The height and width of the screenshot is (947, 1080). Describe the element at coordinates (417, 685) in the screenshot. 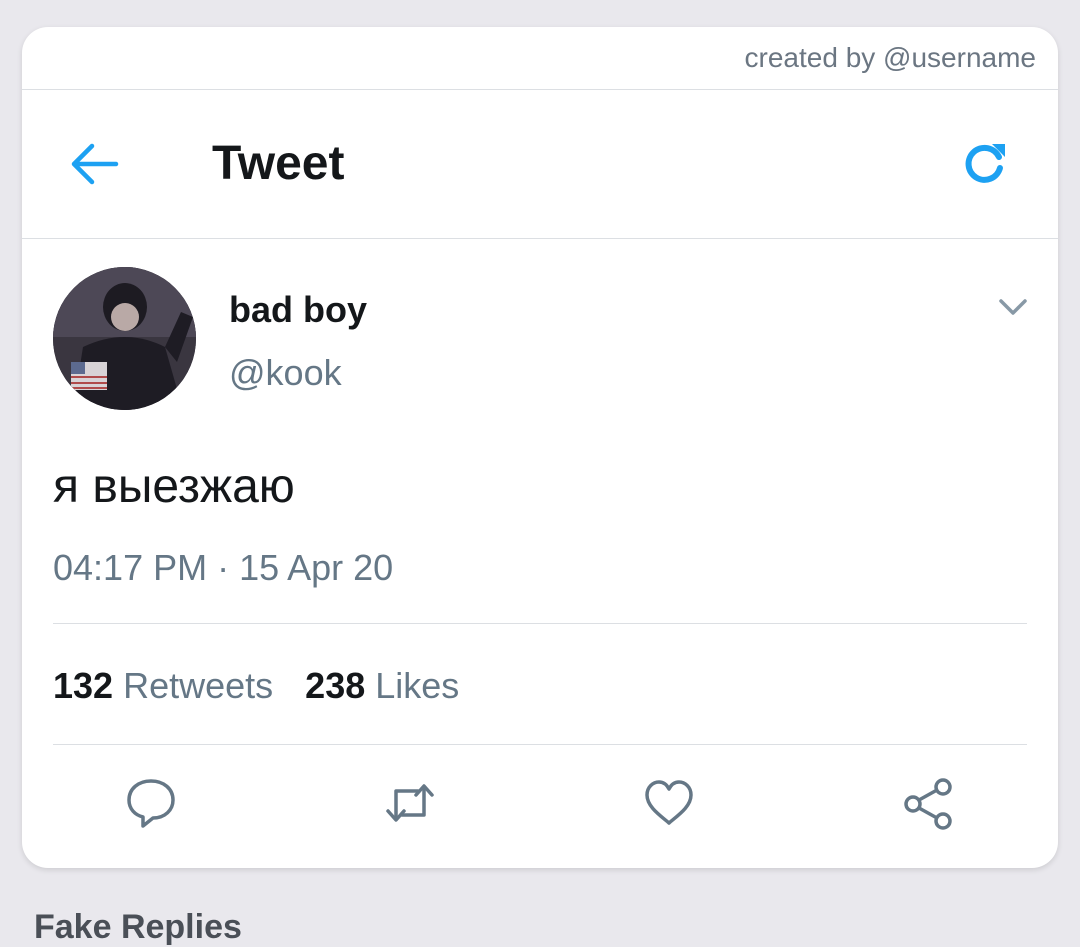

I see `likes-label: Likes` at that location.